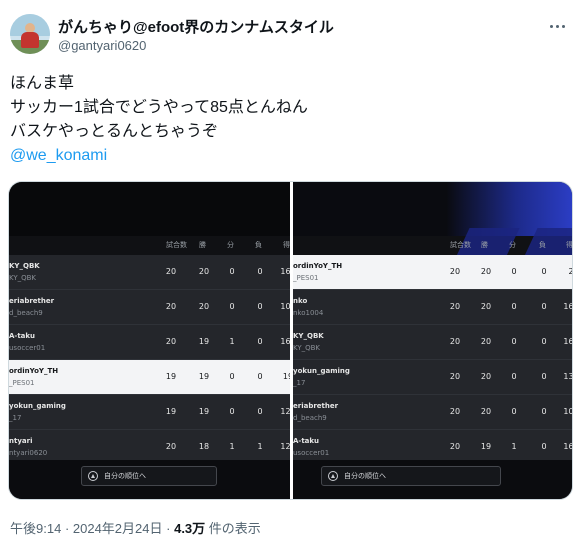  I want to click on stat-cell: 165, so click(285, 341).